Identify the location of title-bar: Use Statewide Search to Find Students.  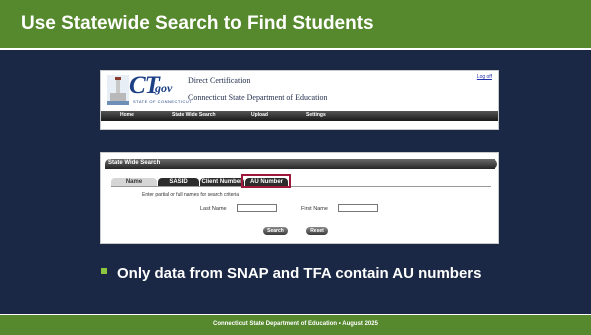
(295, 25).